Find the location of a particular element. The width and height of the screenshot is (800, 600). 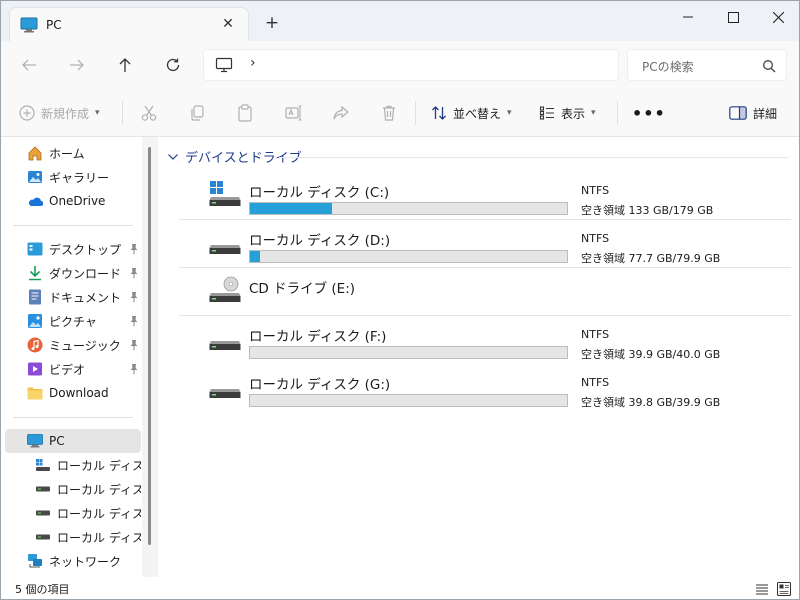

sort-button-label: 並べ替え is located at coordinates (477, 113).